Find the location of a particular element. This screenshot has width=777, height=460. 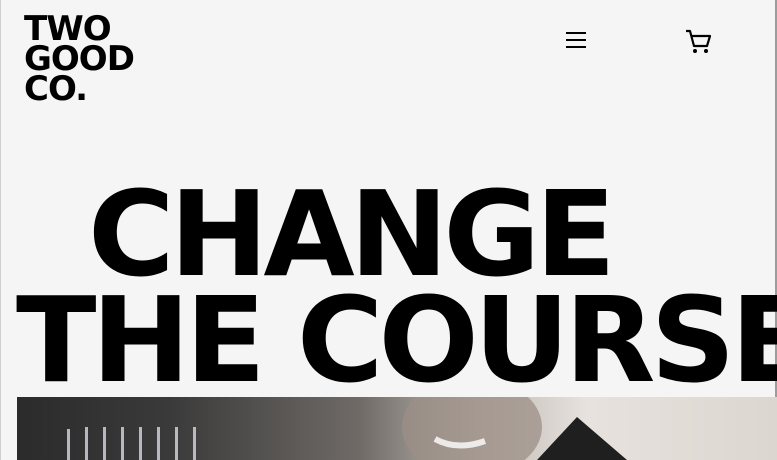

cart-button is located at coordinates (699, 41).